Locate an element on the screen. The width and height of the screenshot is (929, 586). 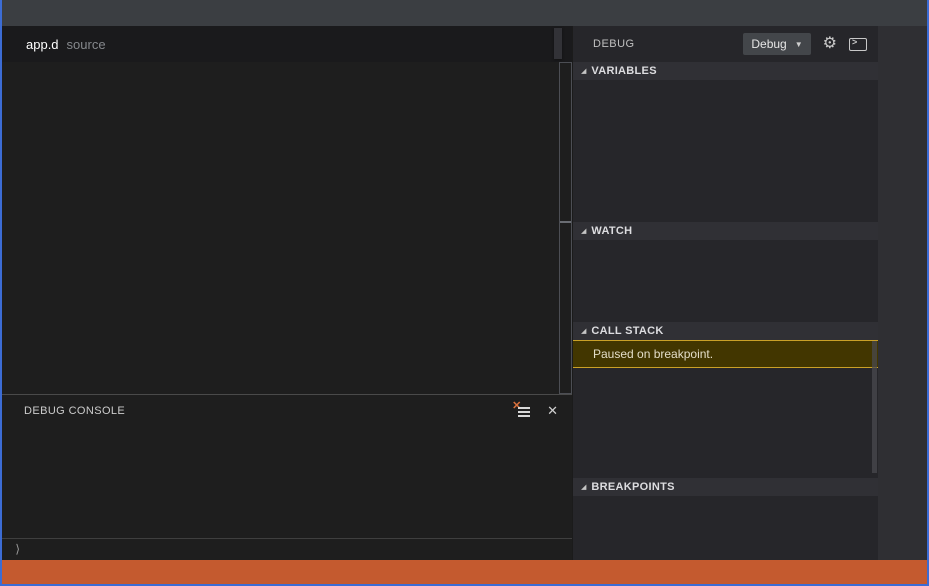
debug-console-header: DEBUG CONSOLE ✕ ✕ is located at coordinates (287, 409).